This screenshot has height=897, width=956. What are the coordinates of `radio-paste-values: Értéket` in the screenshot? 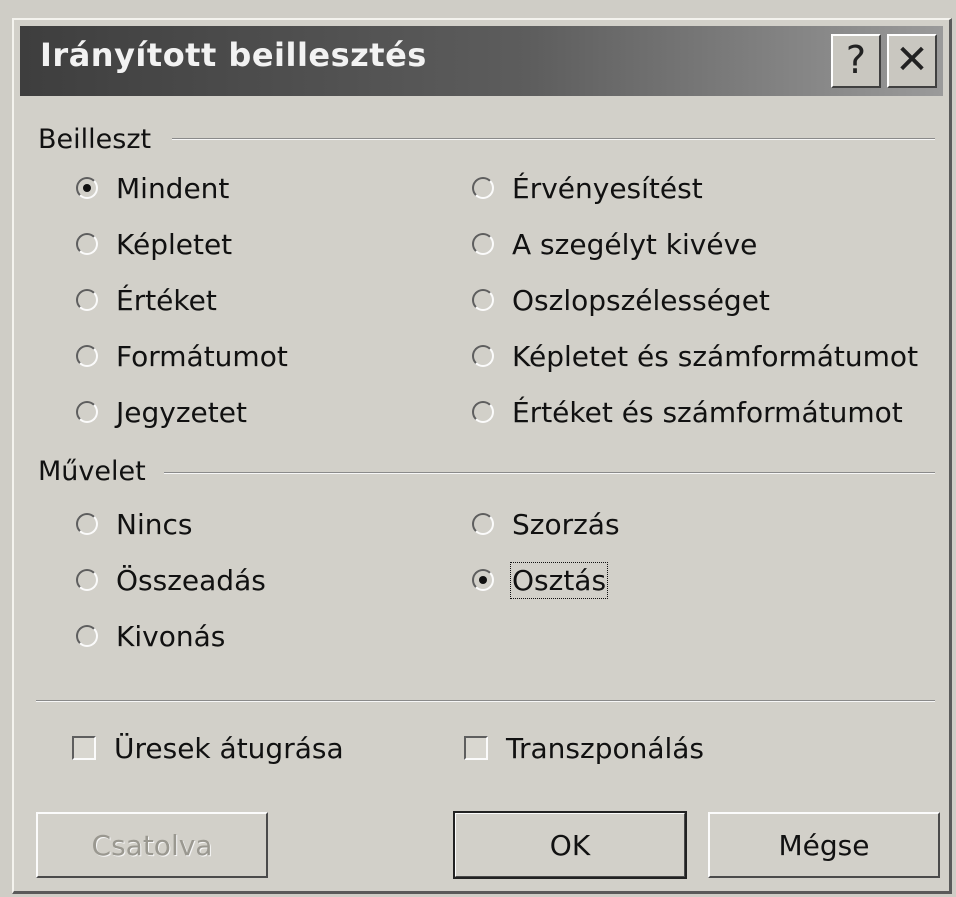 It's located at (146, 300).